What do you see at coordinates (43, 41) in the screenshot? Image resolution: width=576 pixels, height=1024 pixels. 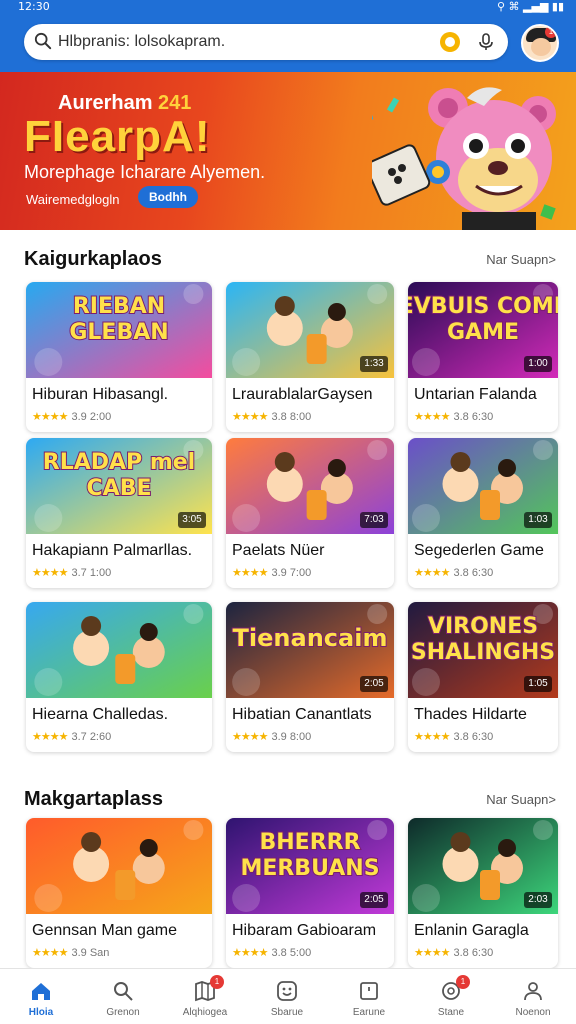 I see `search-icon` at bounding box center [43, 41].